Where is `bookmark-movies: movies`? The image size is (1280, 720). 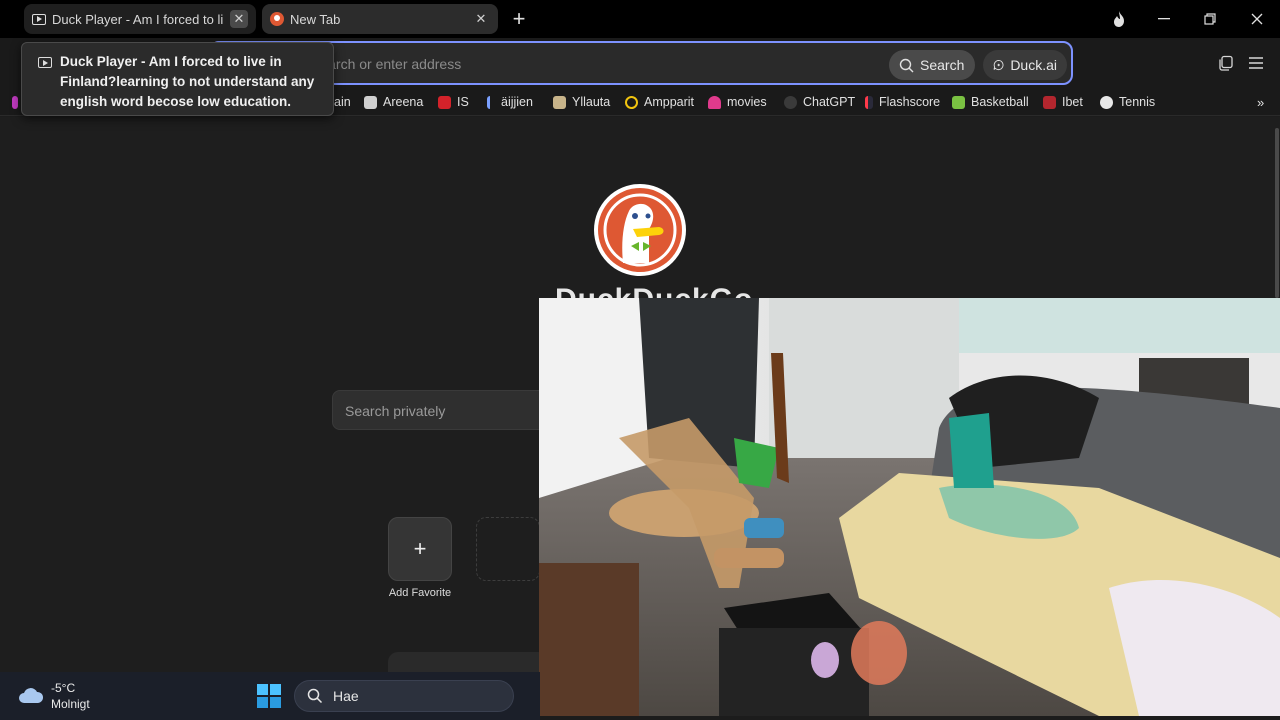
bookmark-movies: movies is located at coordinates (737, 102).